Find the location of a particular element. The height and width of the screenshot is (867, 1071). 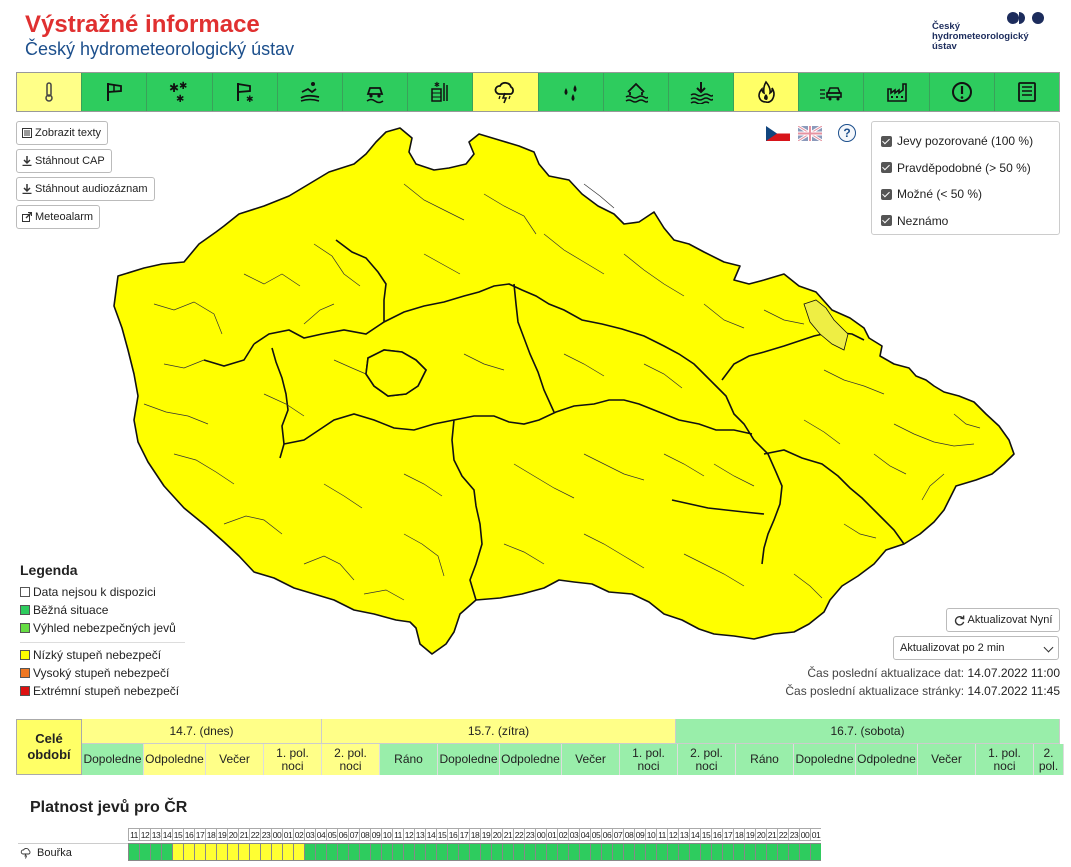

smog-factory-icon is located at coordinates (896, 92).